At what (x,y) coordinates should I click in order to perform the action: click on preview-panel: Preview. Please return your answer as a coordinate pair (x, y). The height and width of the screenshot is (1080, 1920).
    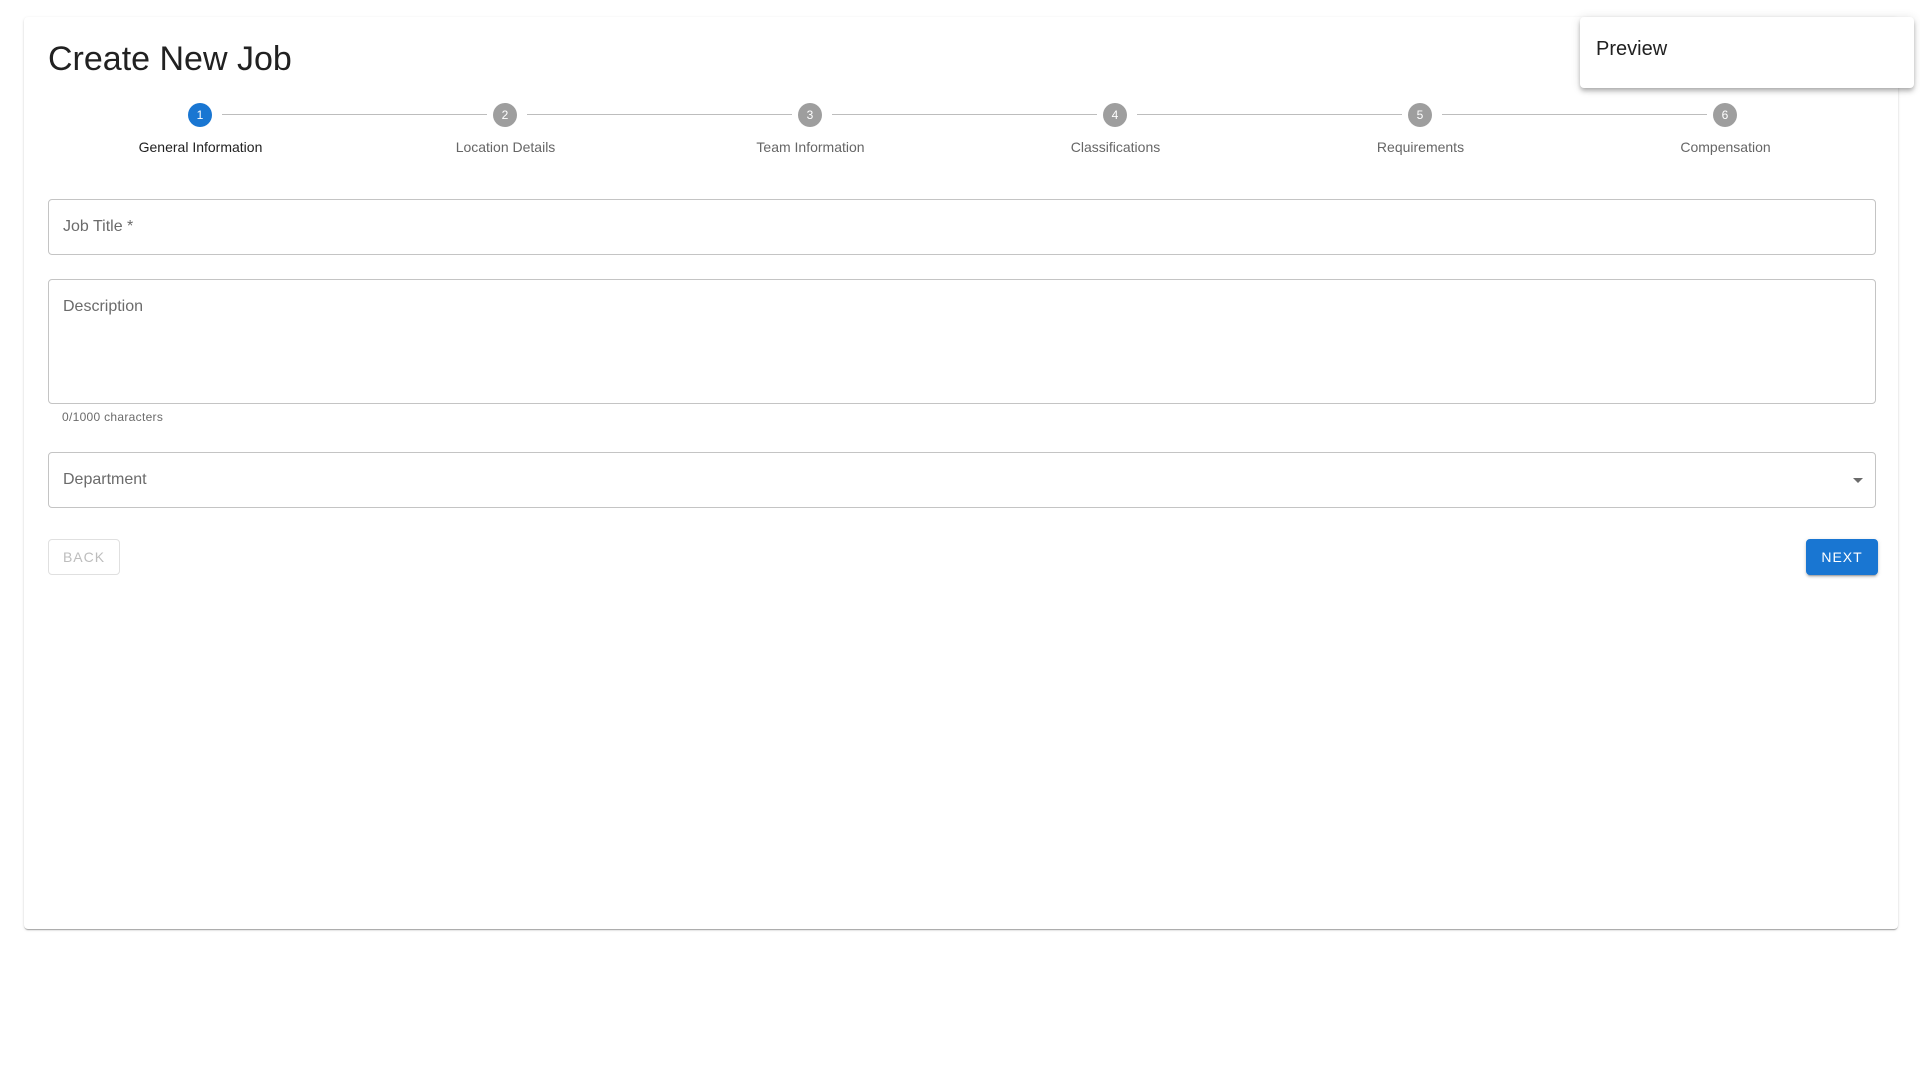
    Looking at the image, I should click on (1747, 52).